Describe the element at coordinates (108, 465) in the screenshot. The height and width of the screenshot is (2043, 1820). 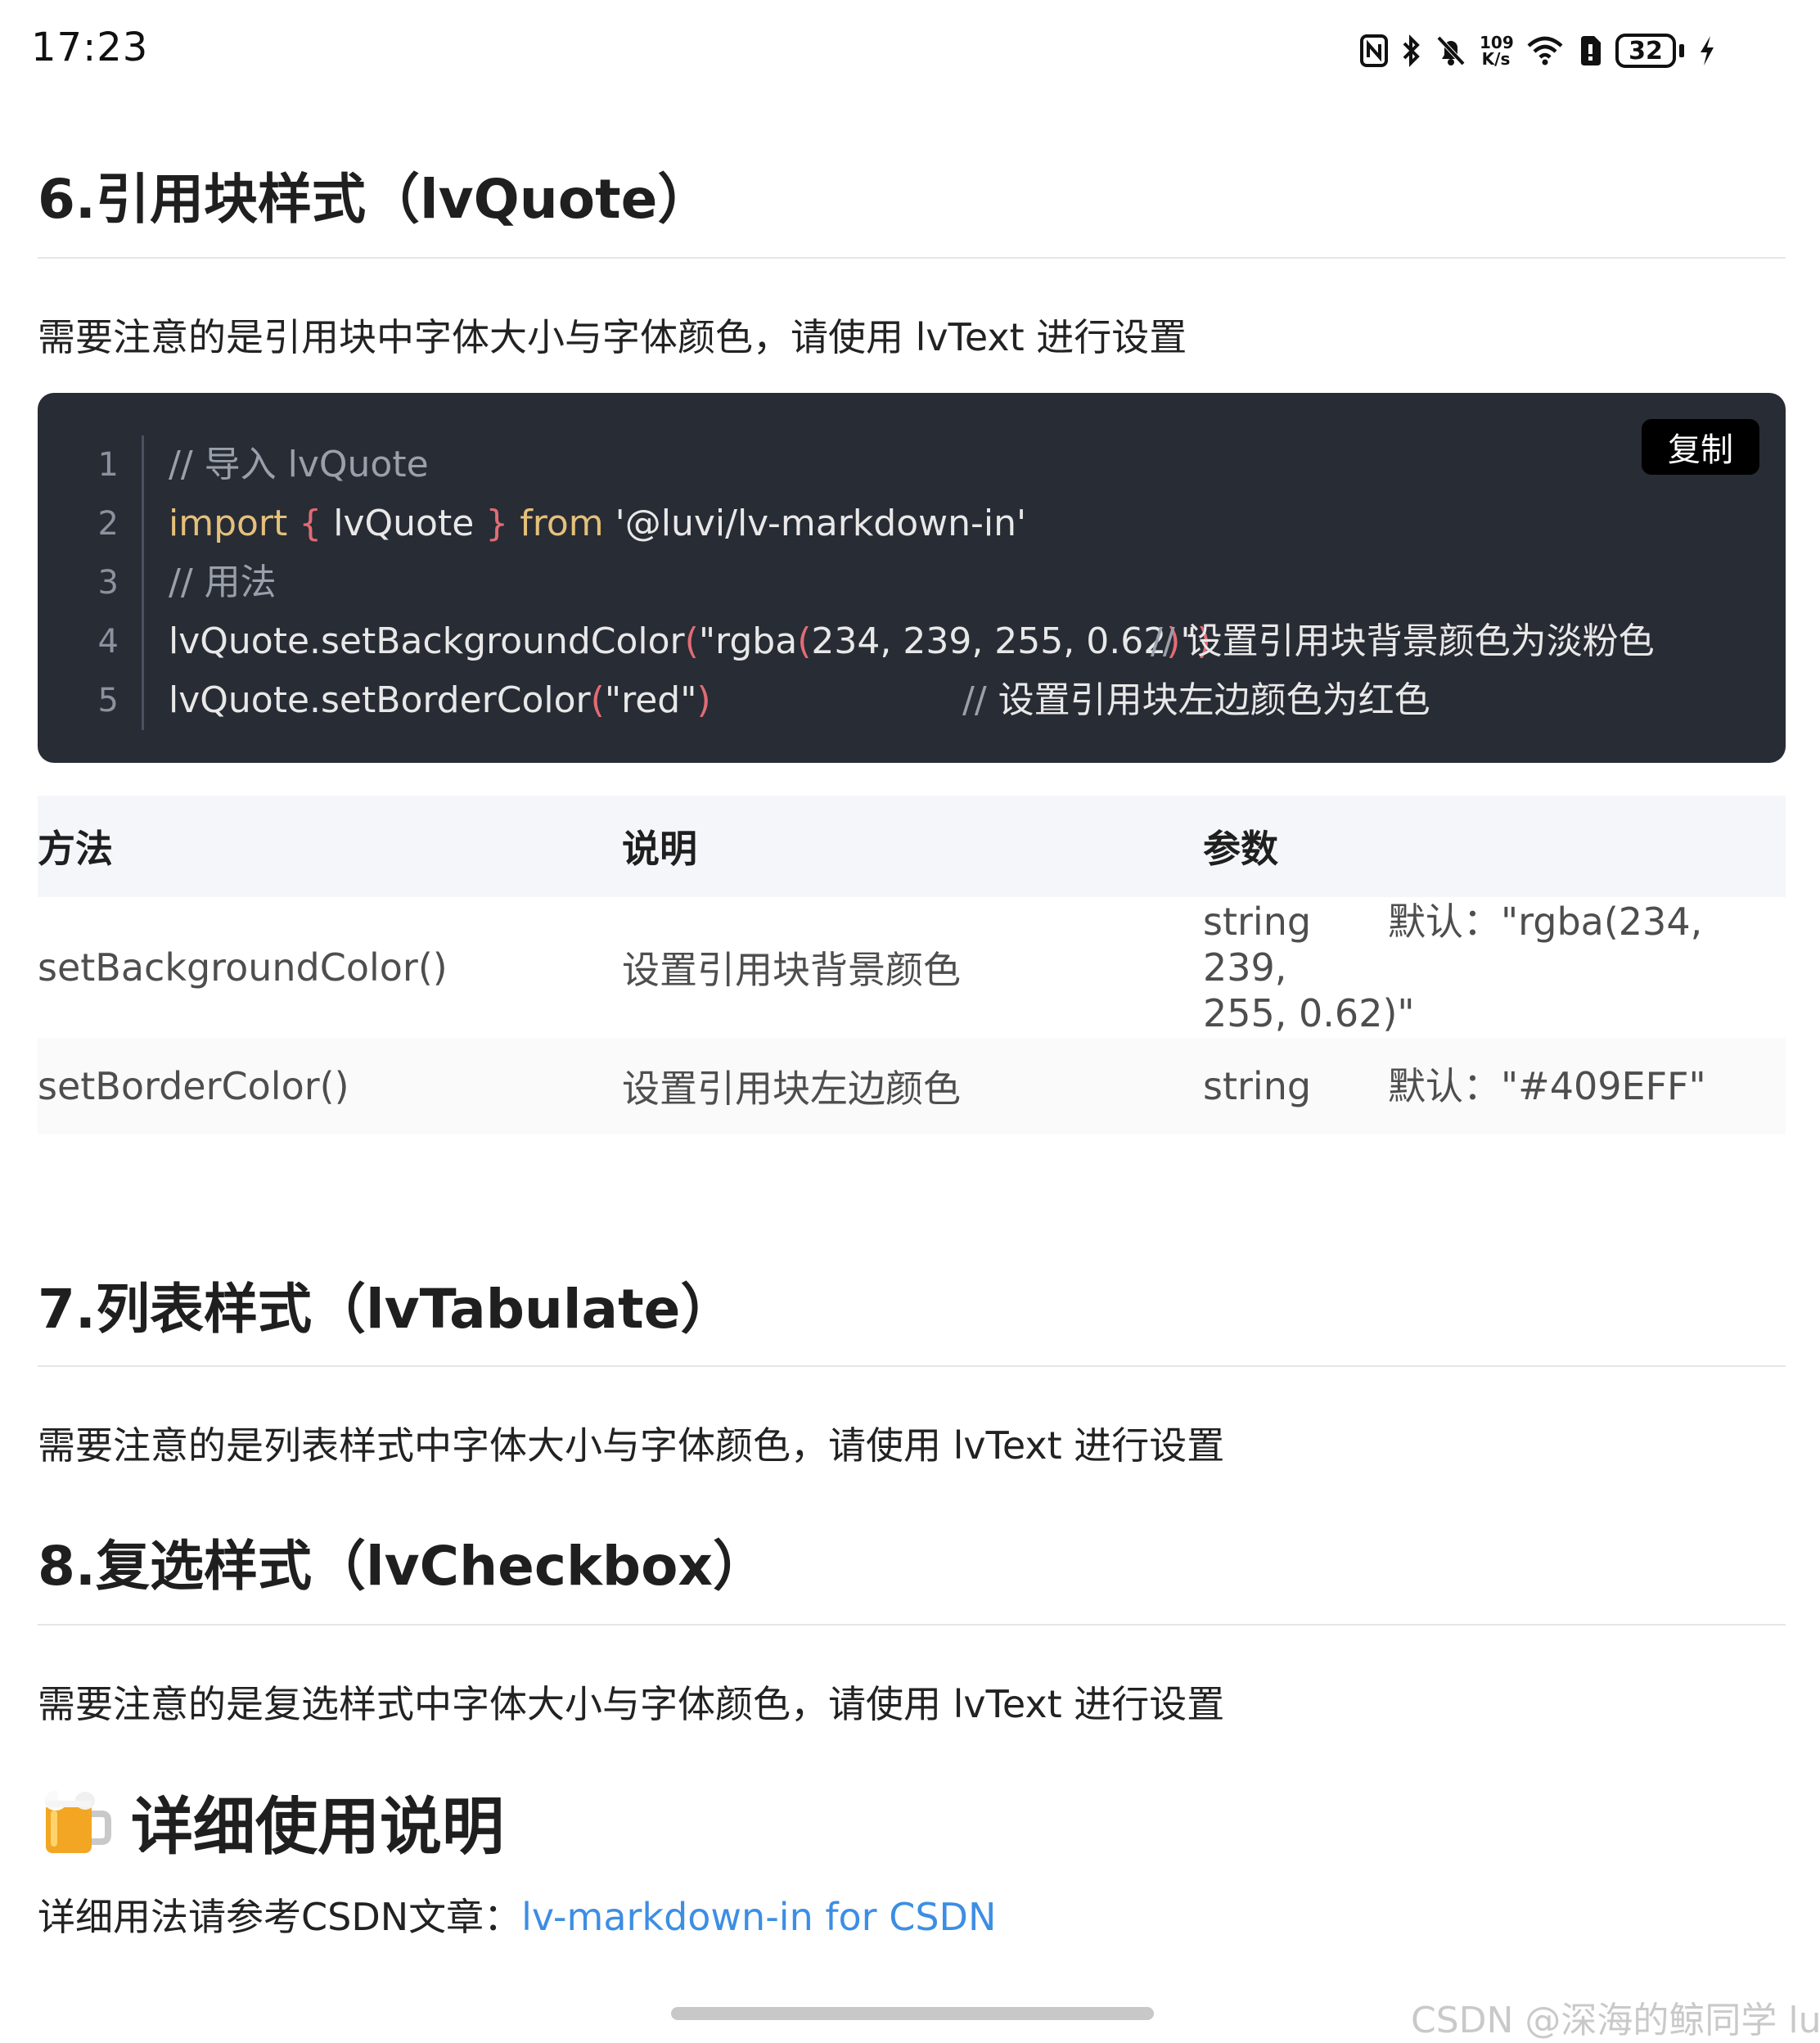
I see `line-number: 1` at that location.